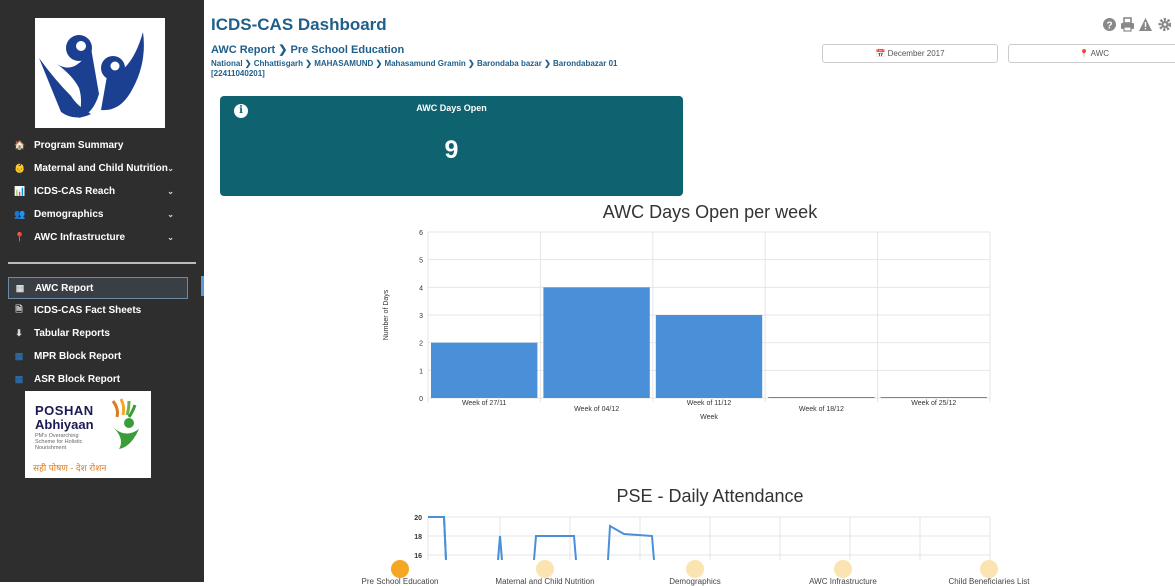  Describe the element at coordinates (421, 344) in the screenshot. I see `y-tick-label: 2` at that location.